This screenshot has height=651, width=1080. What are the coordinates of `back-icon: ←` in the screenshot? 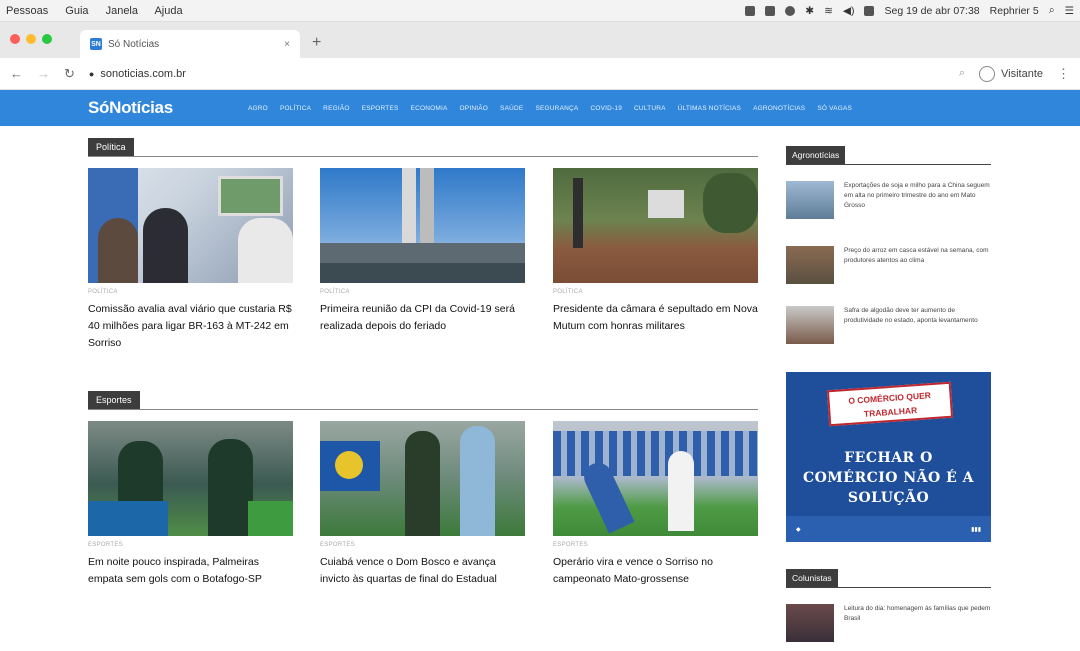 It's located at (16, 73).